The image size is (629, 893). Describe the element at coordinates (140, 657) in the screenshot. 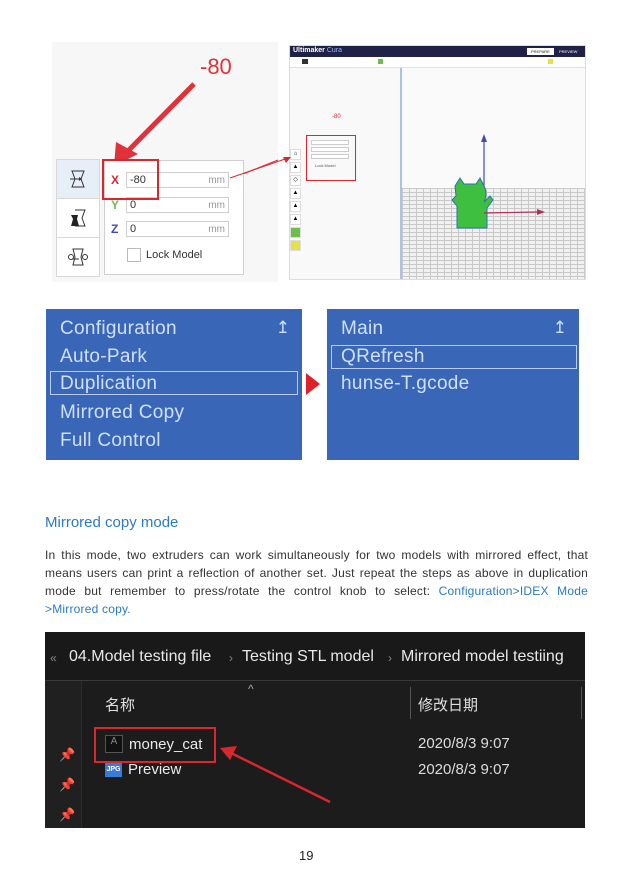

I see `breadcrumb-item: 04.Model testing file` at that location.